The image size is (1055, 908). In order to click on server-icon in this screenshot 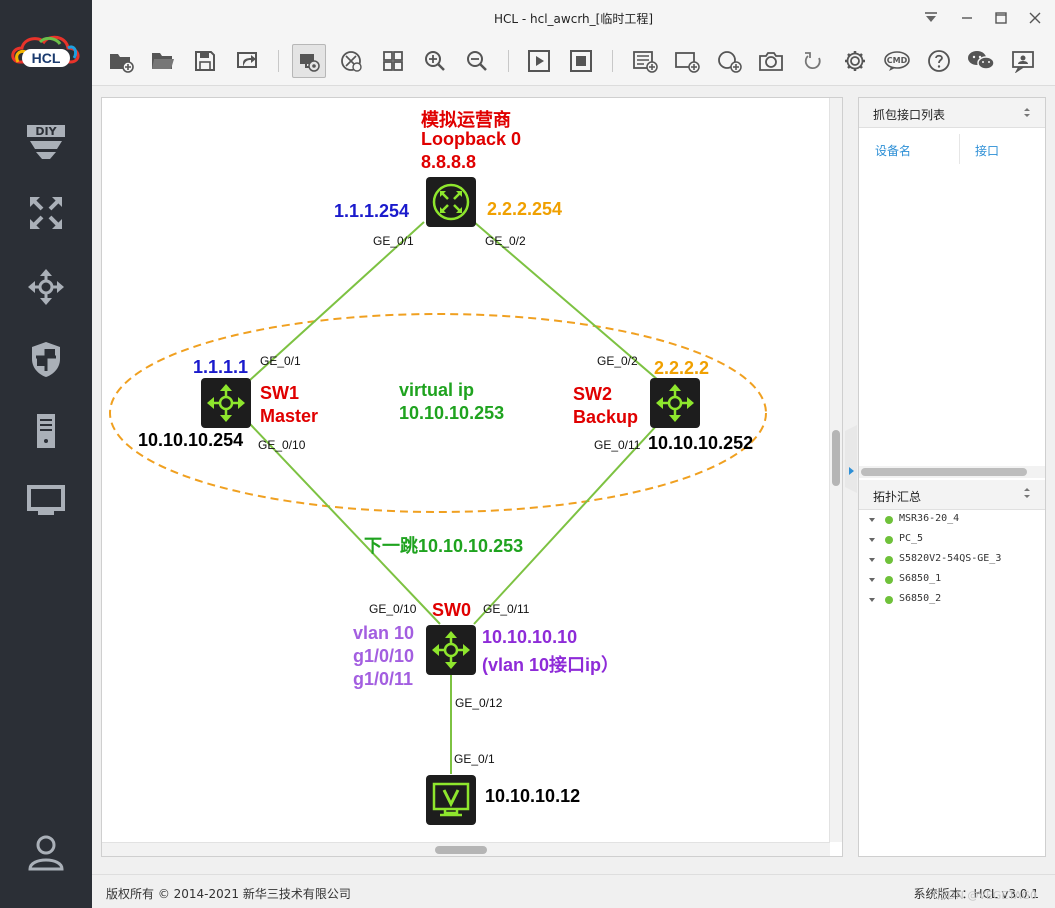, I will do `click(46, 431)`.